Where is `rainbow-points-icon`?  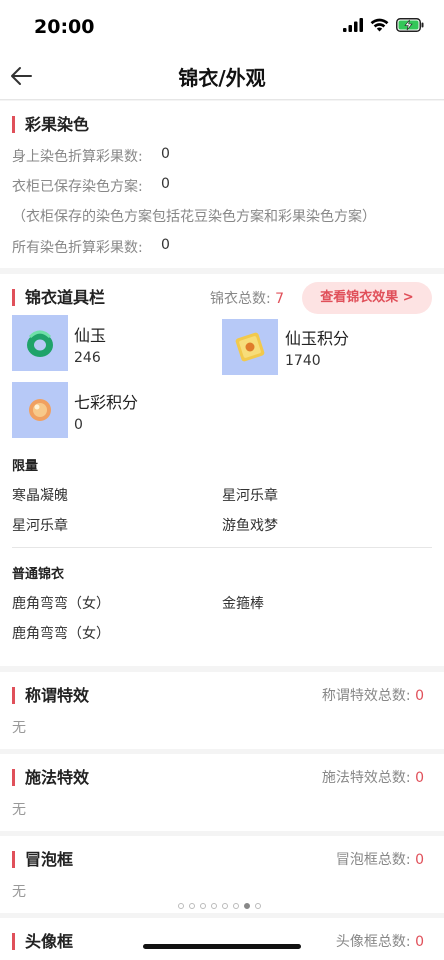 rainbow-points-icon is located at coordinates (40, 410).